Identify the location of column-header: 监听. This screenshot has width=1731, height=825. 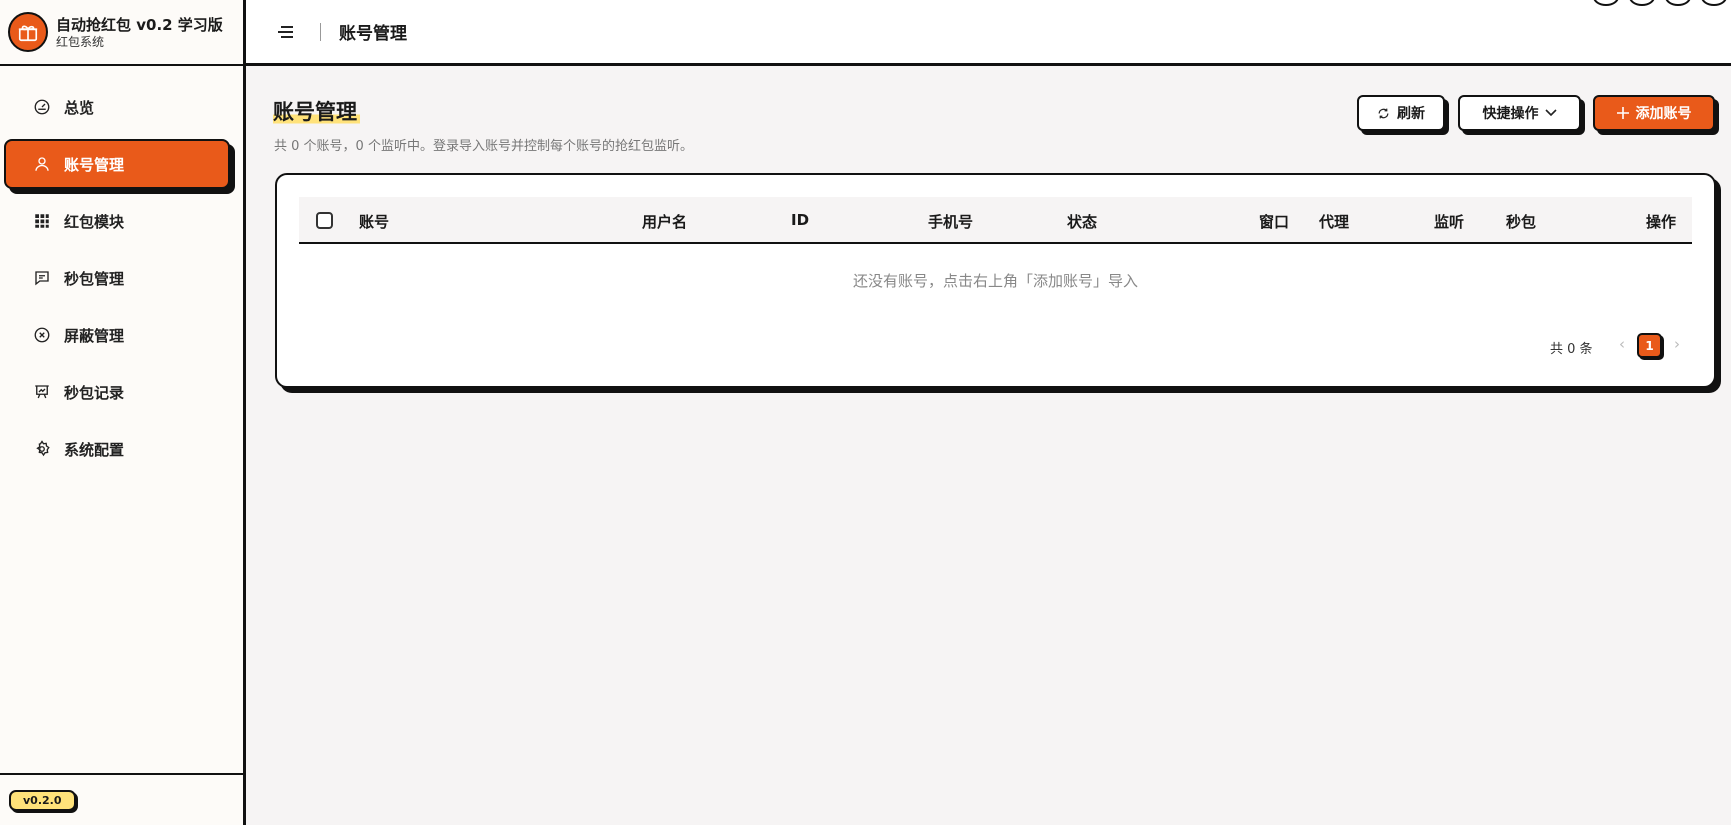
(1449, 221).